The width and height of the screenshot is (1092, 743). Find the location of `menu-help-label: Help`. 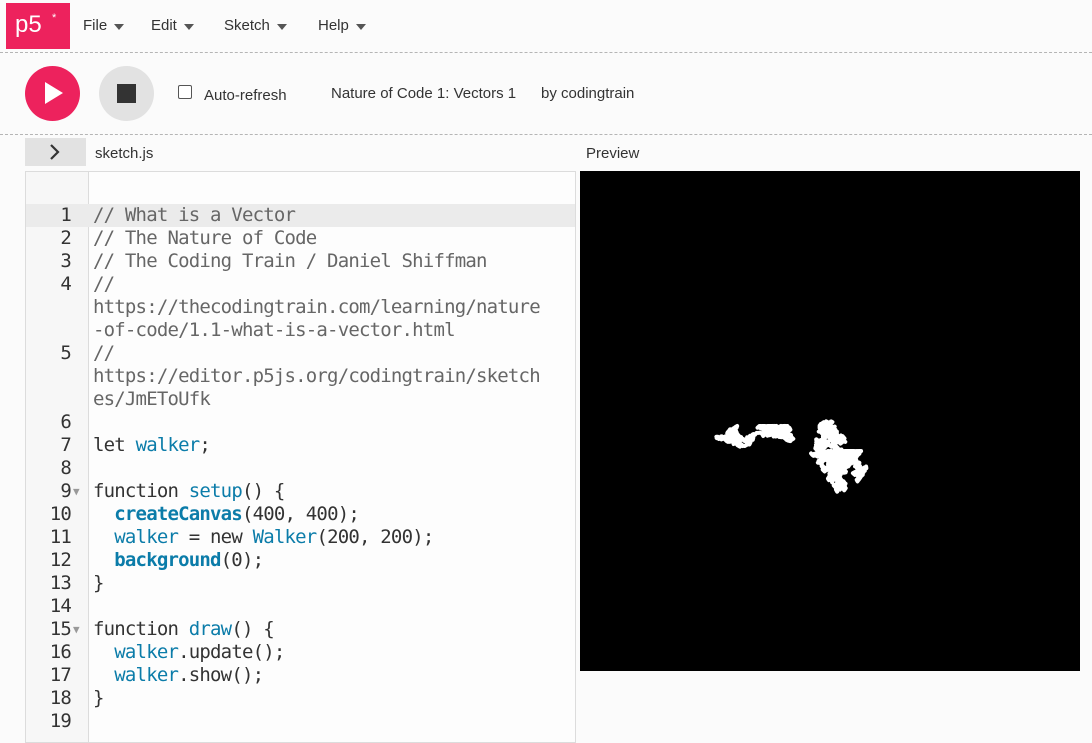

menu-help-label: Help is located at coordinates (333, 25).